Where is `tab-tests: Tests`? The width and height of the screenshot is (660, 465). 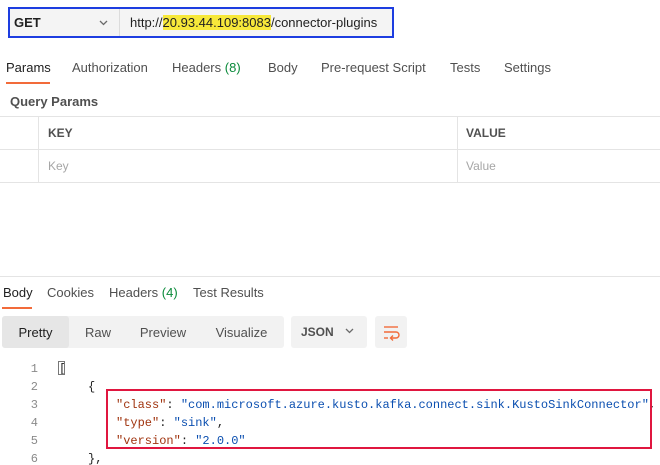 tab-tests: Tests is located at coordinates (465, 67).